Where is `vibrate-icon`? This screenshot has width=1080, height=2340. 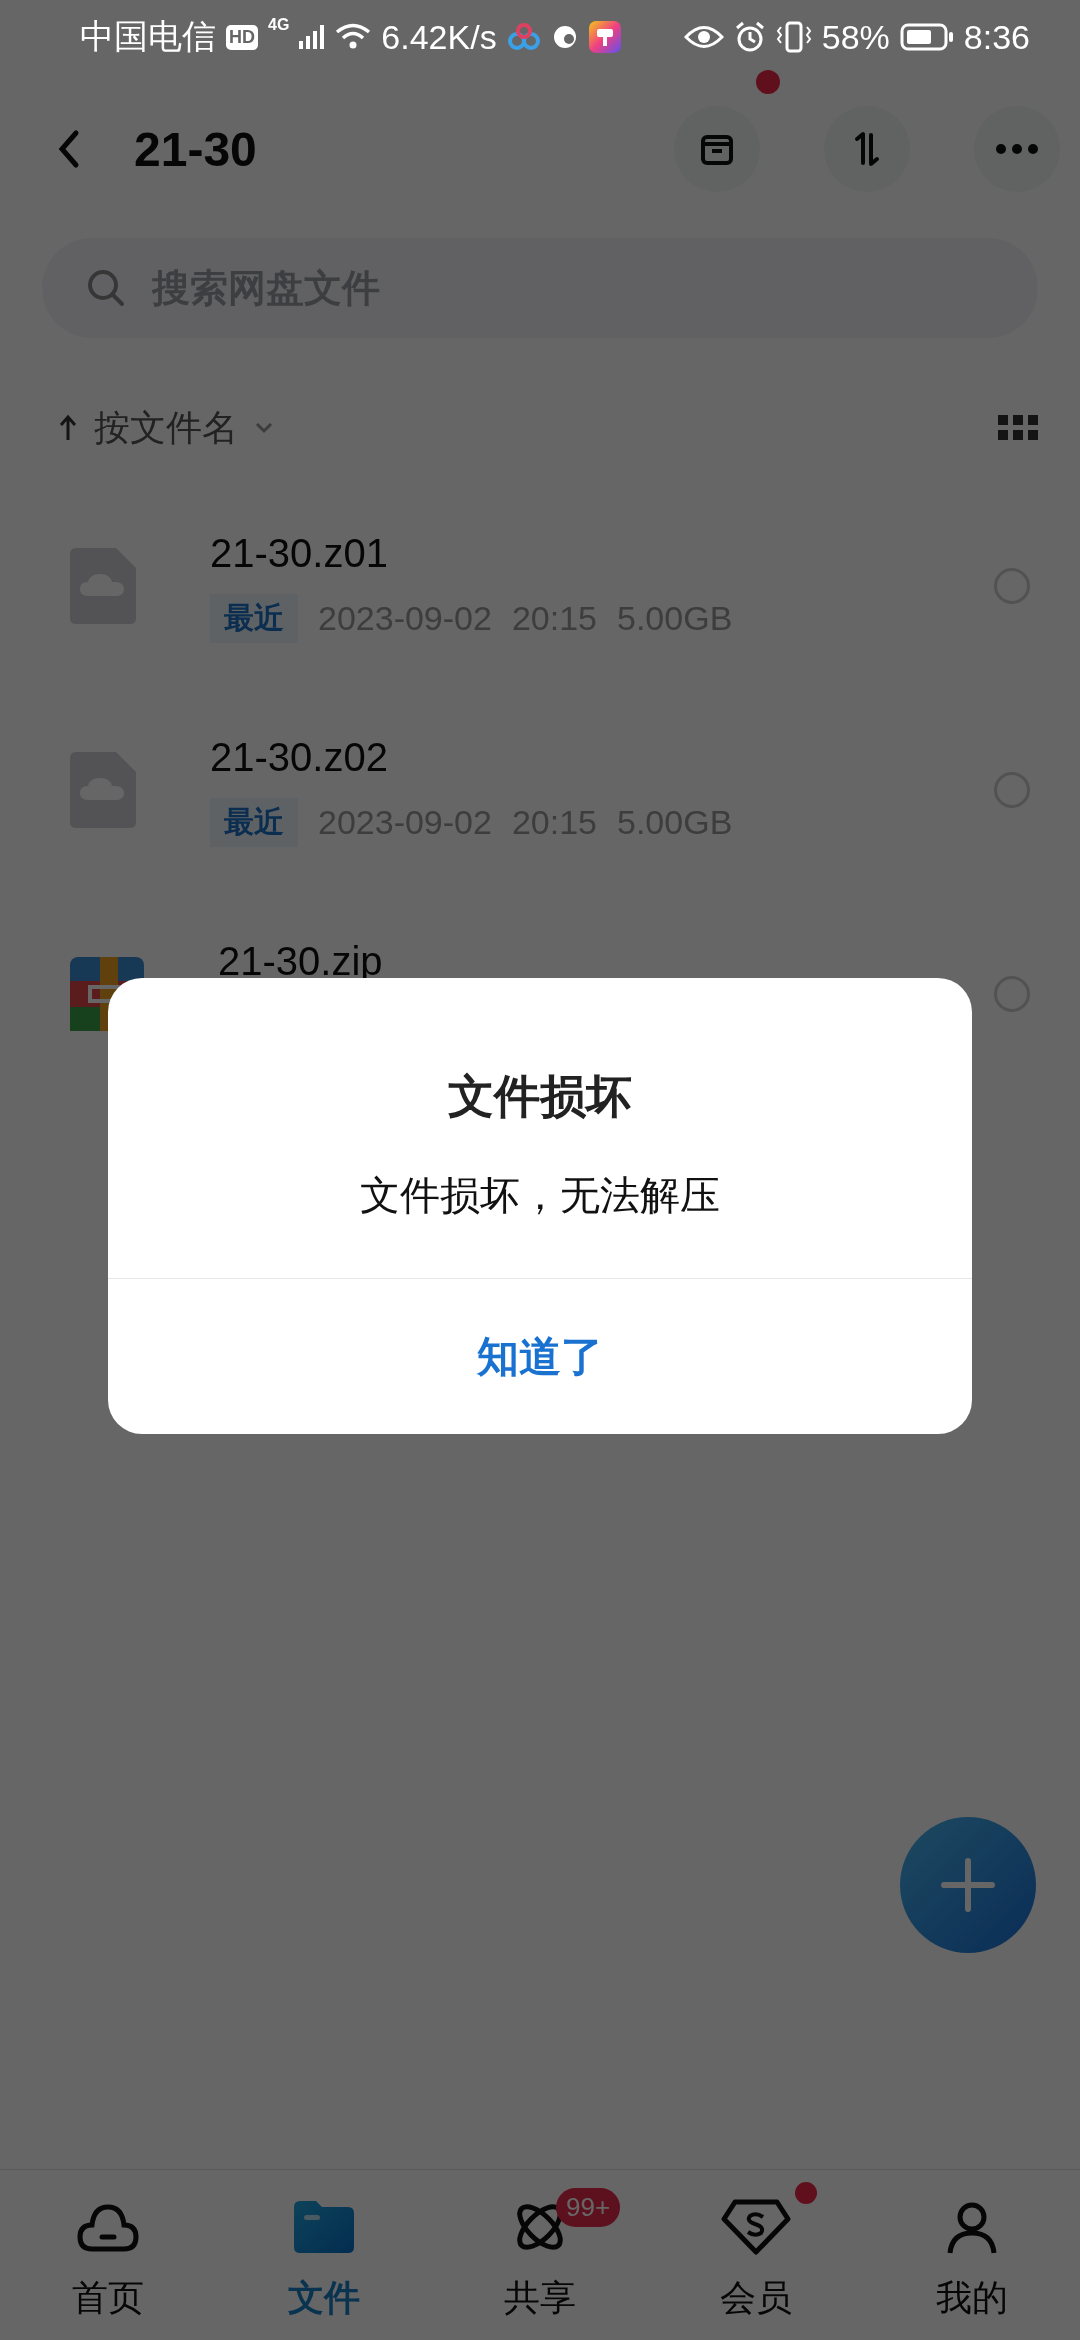 vibrate-icon is located at coordinates (793, 37).